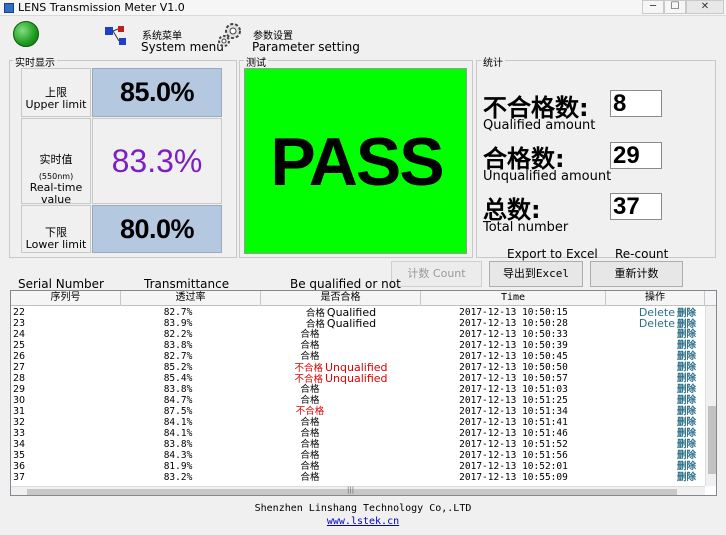 Image resolution: width=726 pixels, height=535 pixels. Describe the element at coordinates (358, 334) in the screenshot. I see `table-row: 24 82.2% 合格 2017-12-13 10:50:33 删除` at that location.